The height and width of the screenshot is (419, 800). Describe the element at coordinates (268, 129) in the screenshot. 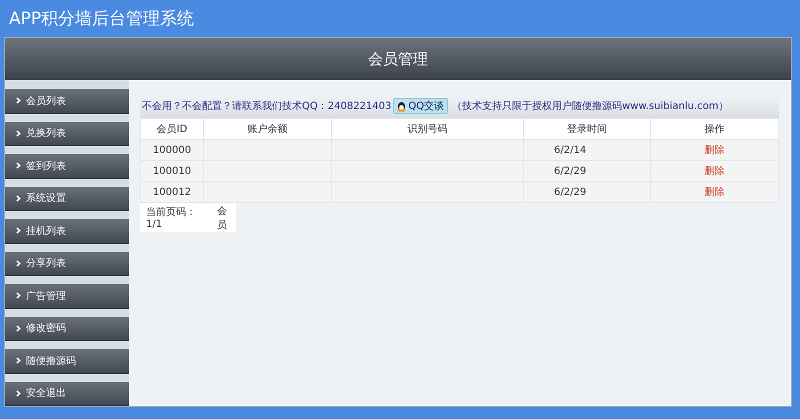

I see `column-header: 账户余额` at that location.